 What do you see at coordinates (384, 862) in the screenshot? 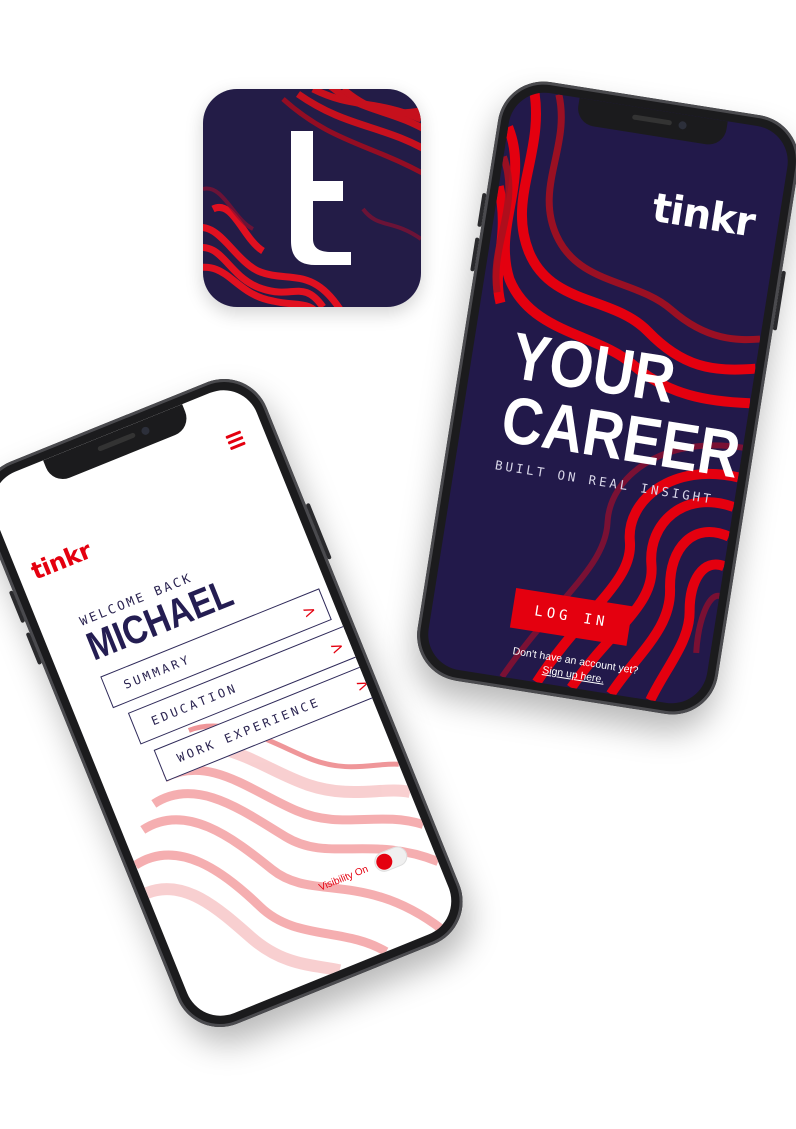
I see `toggle-knob` at bounding box center [384, 862].